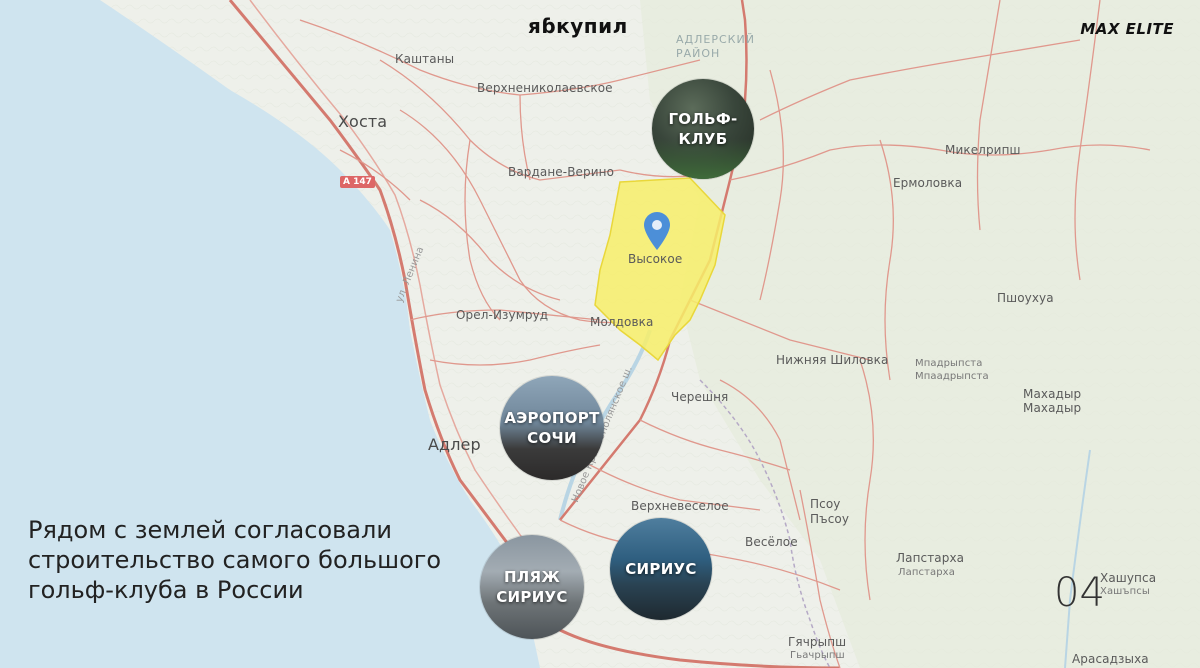 The image size is (1200, 668). What do you see at coordinates (928, 183) in the screenshot?
I see `map-label-ermolovka: Ермоловка` at bounding box center [928, 183].